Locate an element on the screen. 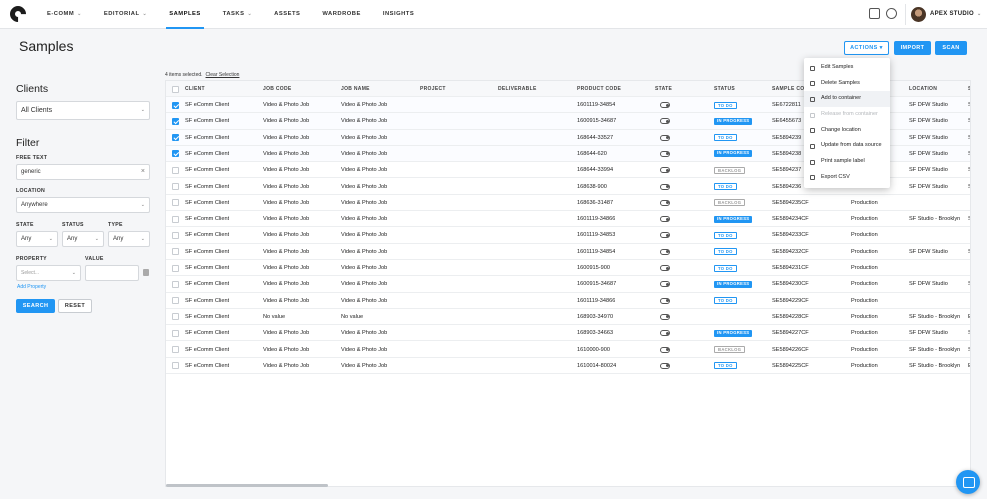  menu-item-delete-samples: Delete Samples is located at coordinates (847, 84).